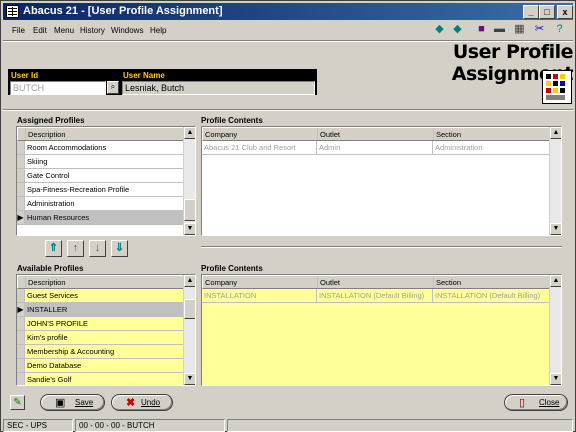  What do you see at coordinates (539, 29) in the screenshot?
I see `tools-icon: ✂` at bounding box center [539, 29].